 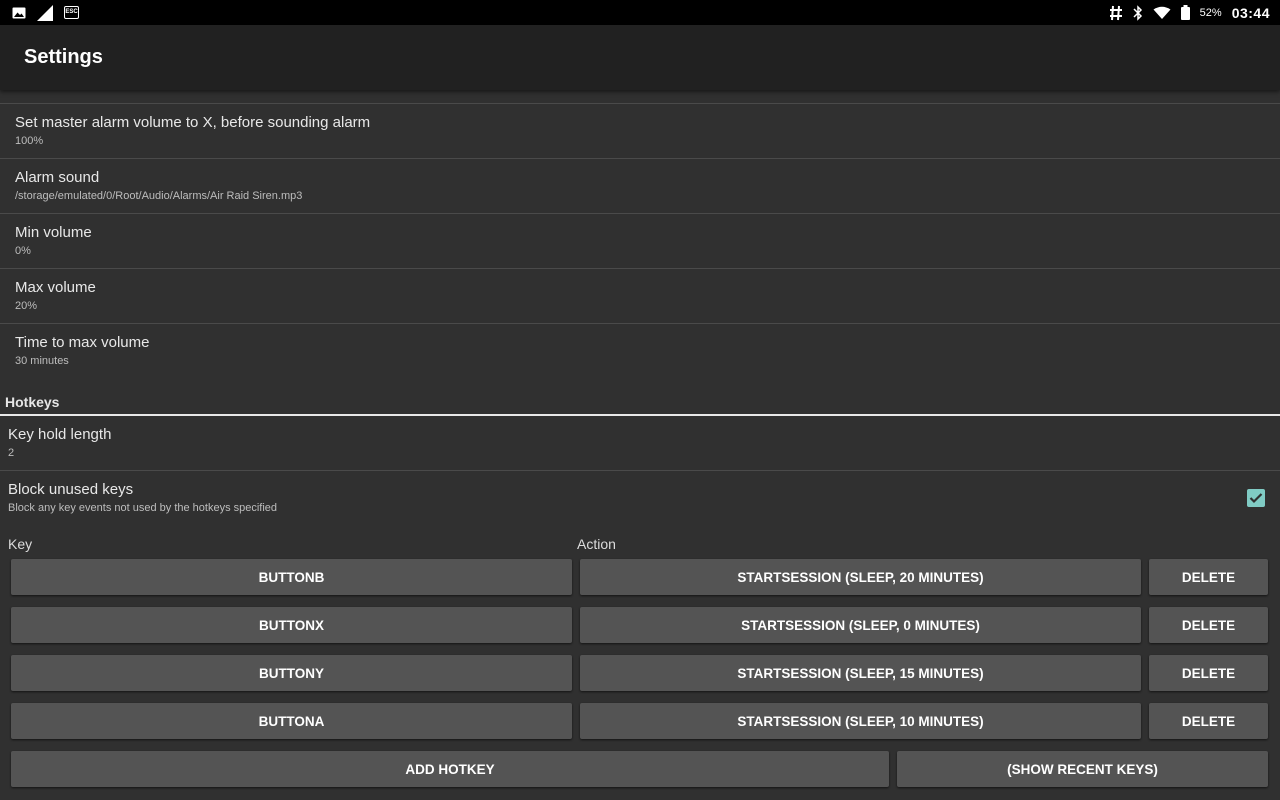 I want to click on pref-summary: 30 minutes, so click(x=42, y=361).